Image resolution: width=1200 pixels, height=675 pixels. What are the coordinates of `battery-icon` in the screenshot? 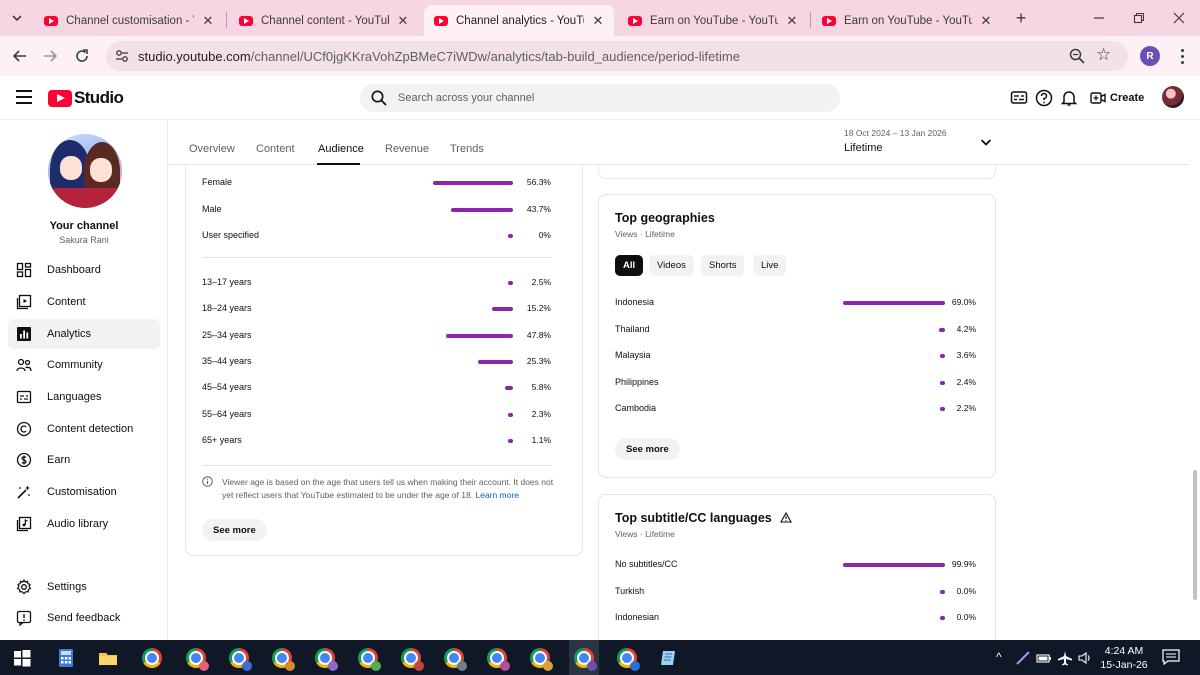 It's located at (1044, 658).